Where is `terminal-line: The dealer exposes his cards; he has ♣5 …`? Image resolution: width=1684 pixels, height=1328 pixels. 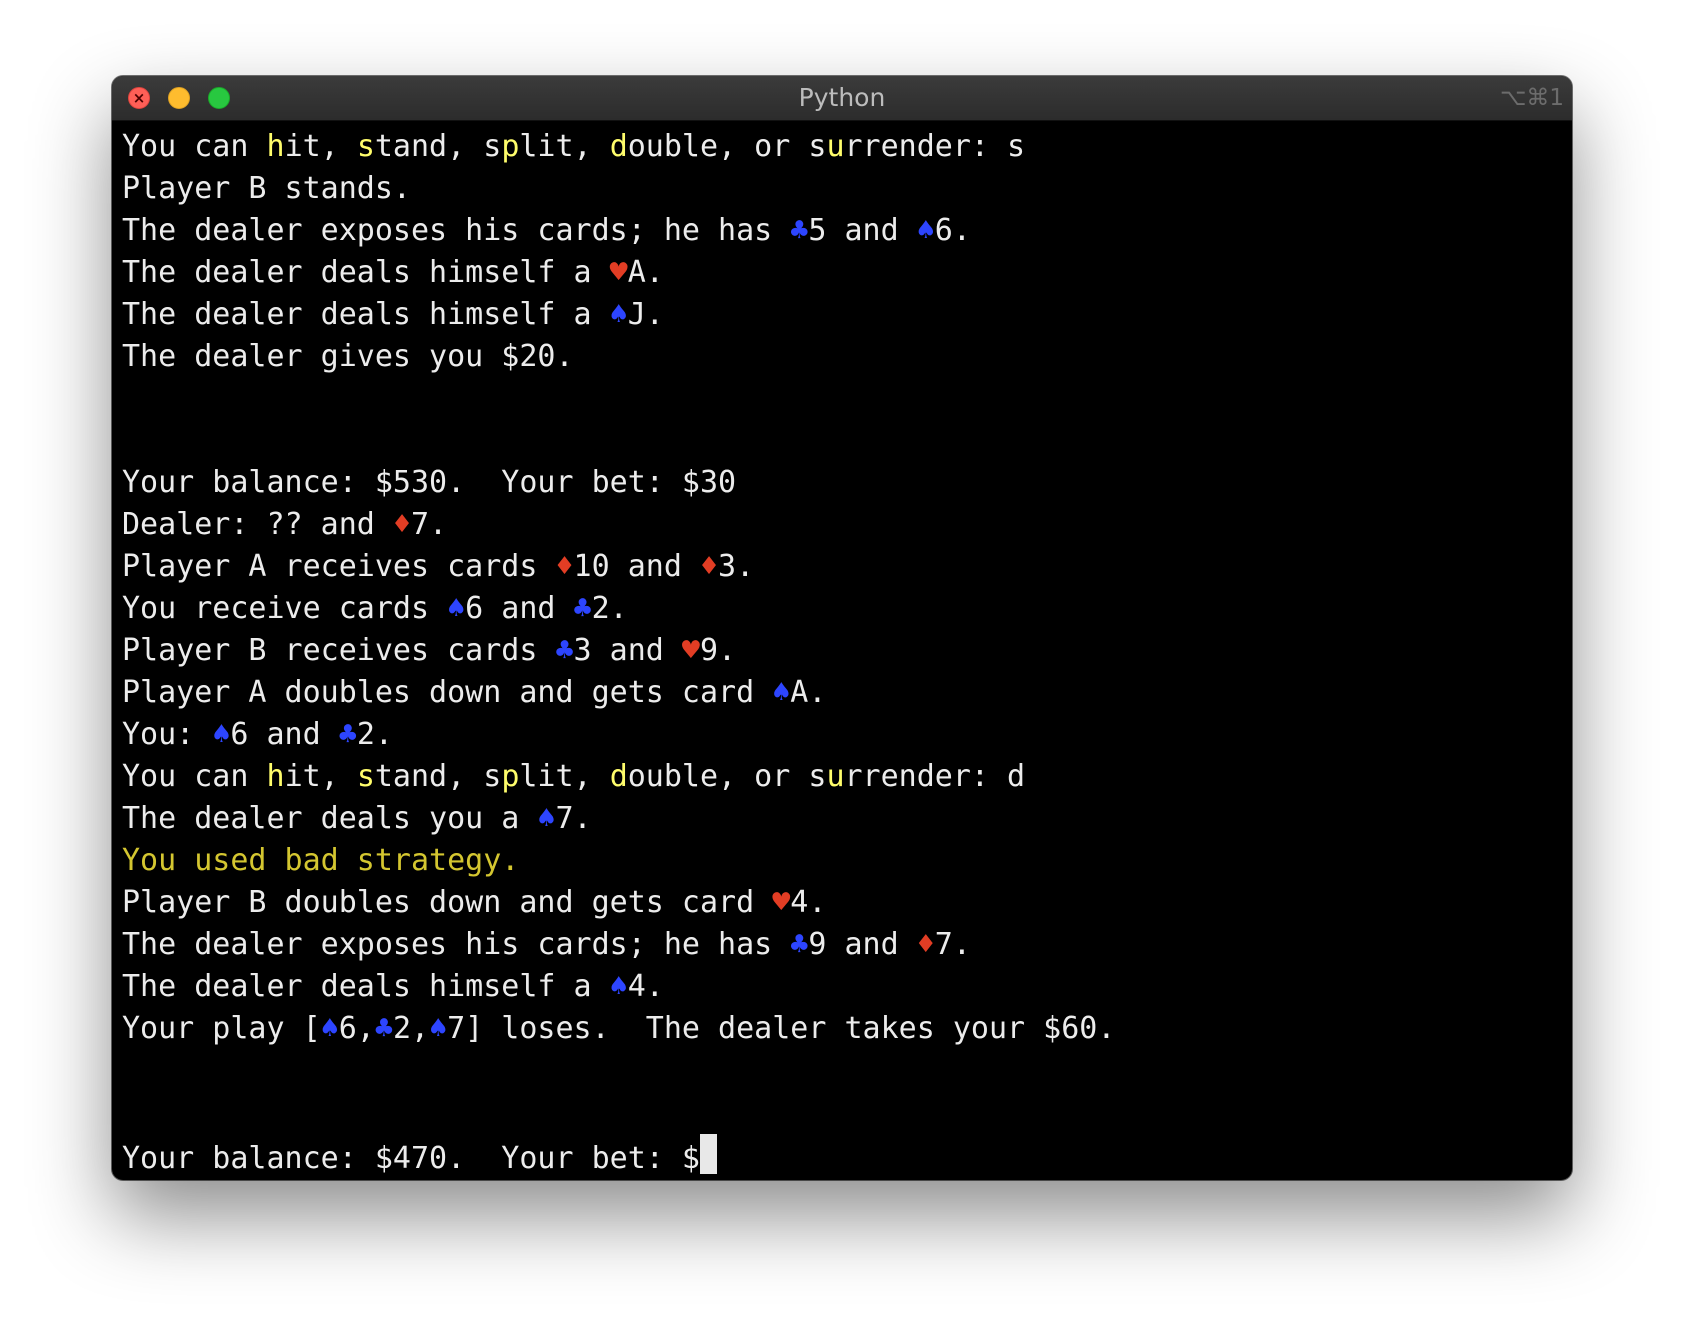
terminal-line: The dealer exposes his cards; he has ♣5 … is located at coordinates (847, 231).